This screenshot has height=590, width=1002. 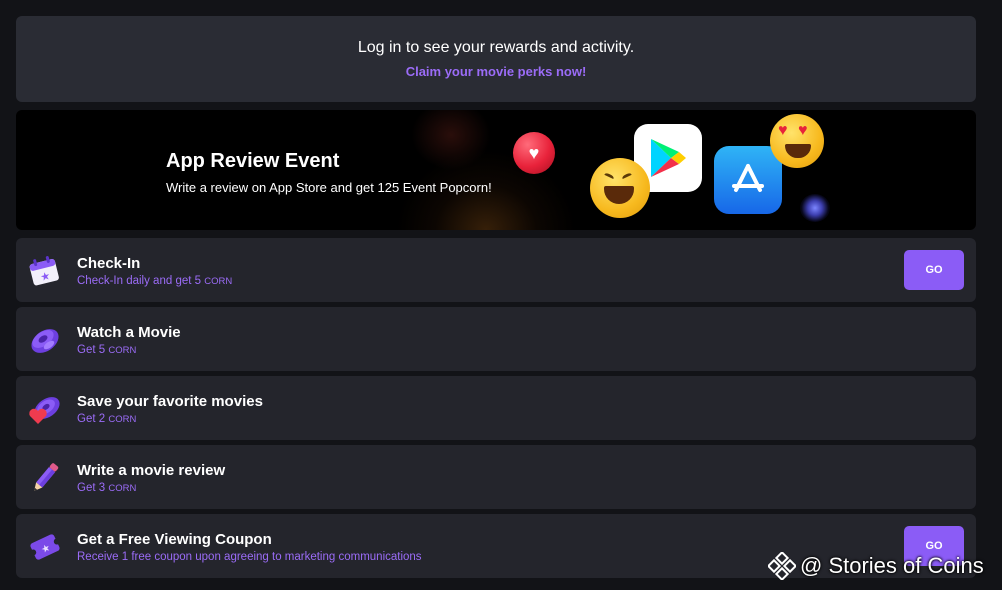 I want to click on task-title: Save your favorite movies, so click(x=170, y=401).